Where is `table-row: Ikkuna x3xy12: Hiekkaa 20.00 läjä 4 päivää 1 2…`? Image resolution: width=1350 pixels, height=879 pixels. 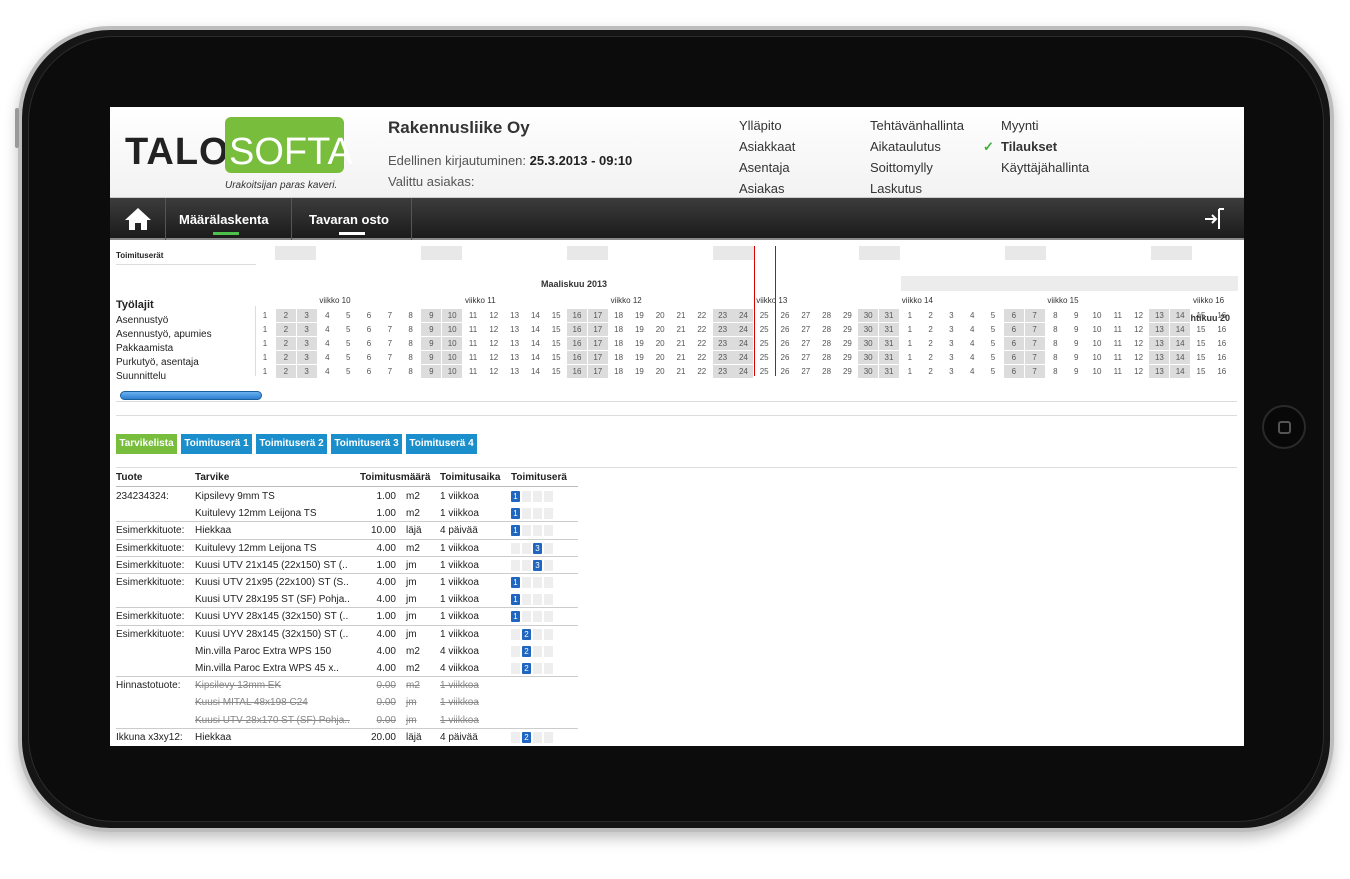 table-row: Ikkuna x3xy12: Hiekkaa 20.00 läjä 4 päivää 1 2… is located at coordinates (345, 737).